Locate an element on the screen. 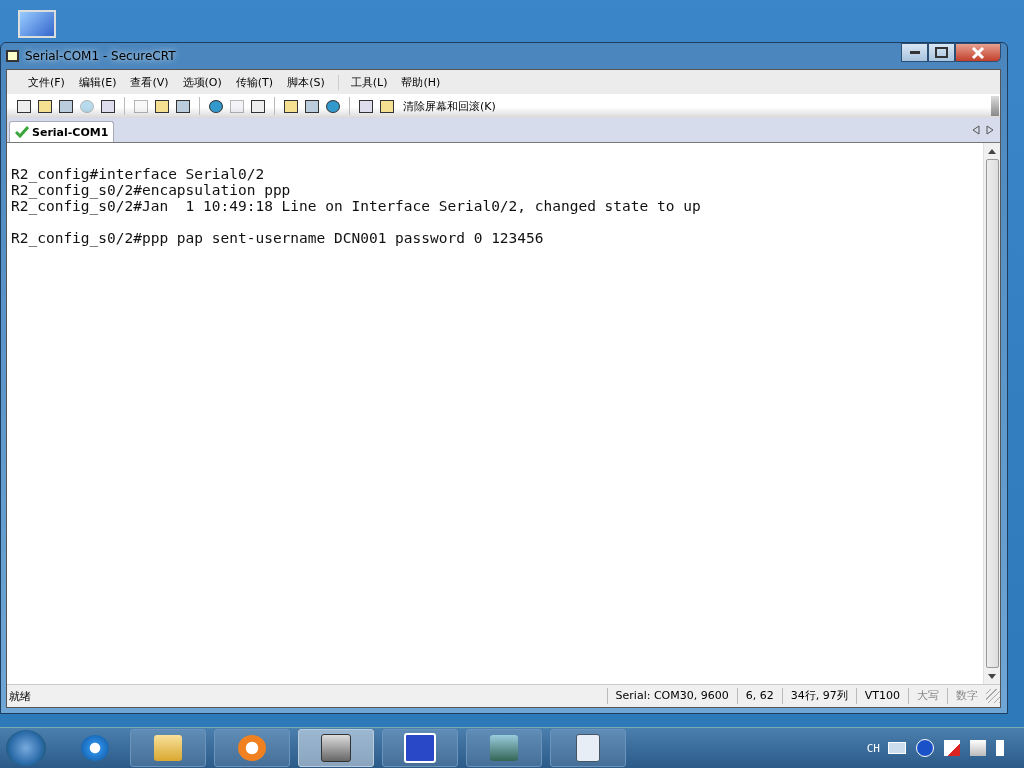 The width and height of the screenshot is (1024, 768). minimize-icon is located at coordinates (914, 52).